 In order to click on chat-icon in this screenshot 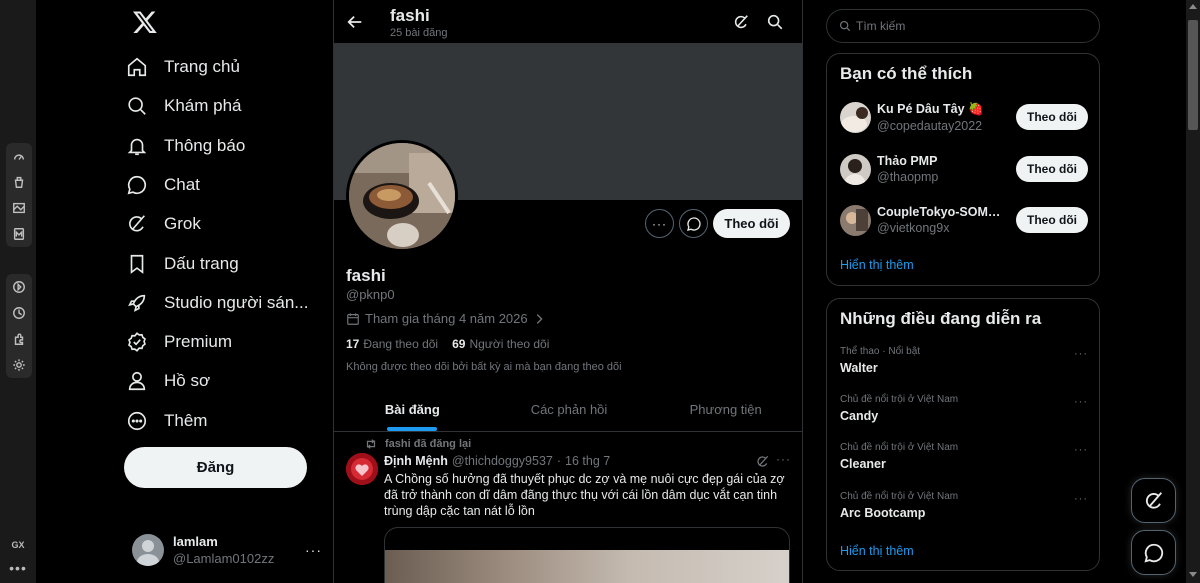, I will do `click(137, 185)`.